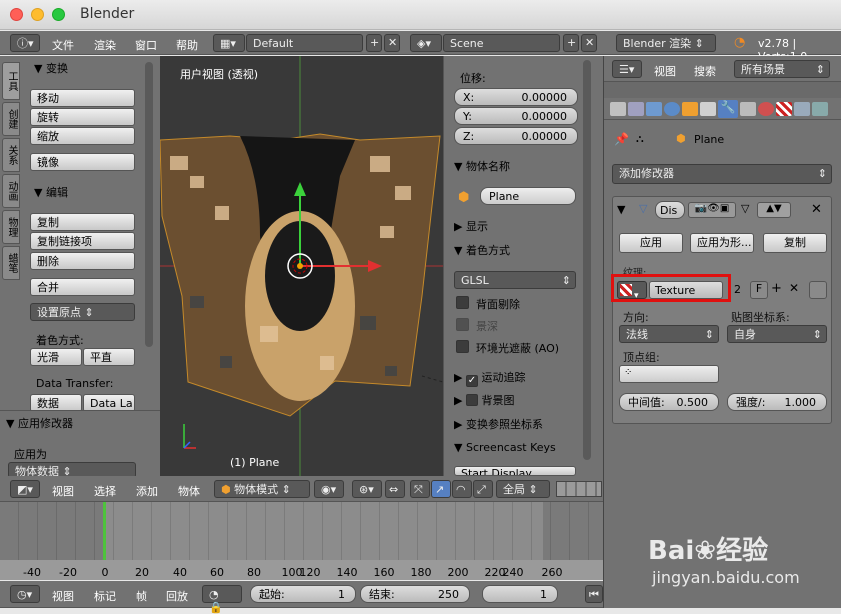 The image size is (841, 614). What do you see at coordinates (329, 489) in the screenshot?
I see `viewport-shading-icon: ◉▾` at bounding box center [329, 489].